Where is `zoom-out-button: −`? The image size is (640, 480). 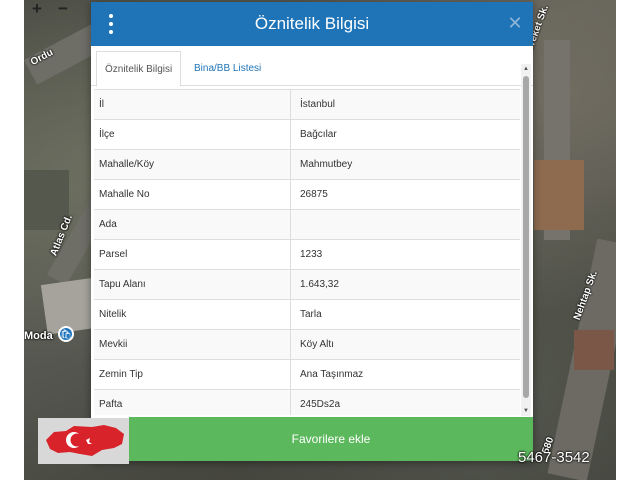 zoom-out-button: − is located at coordinates (63, 10).